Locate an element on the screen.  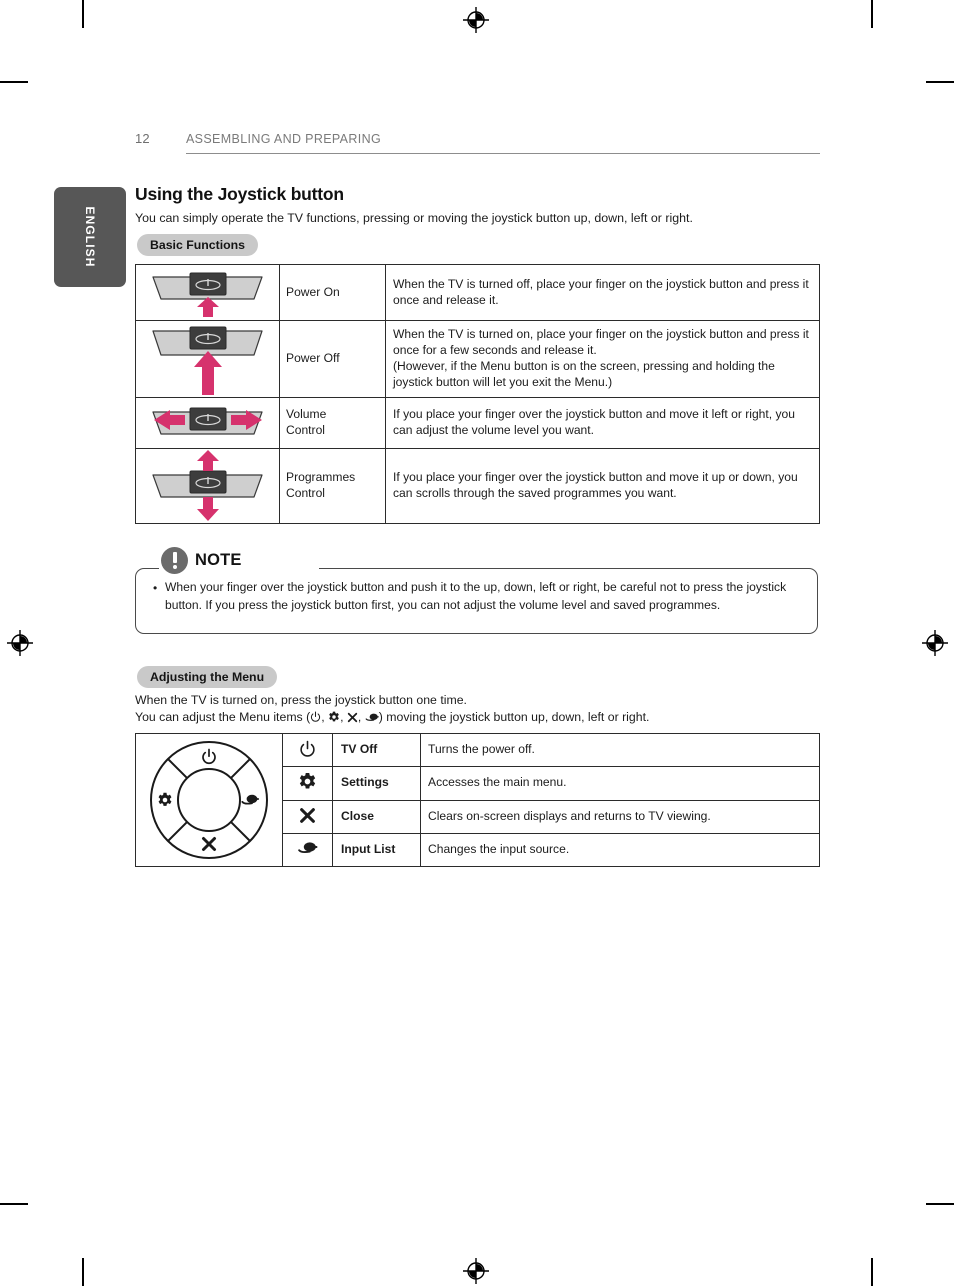
menu-item-description-tv-off: Turns the power off. is located at coordinates (620, 750).